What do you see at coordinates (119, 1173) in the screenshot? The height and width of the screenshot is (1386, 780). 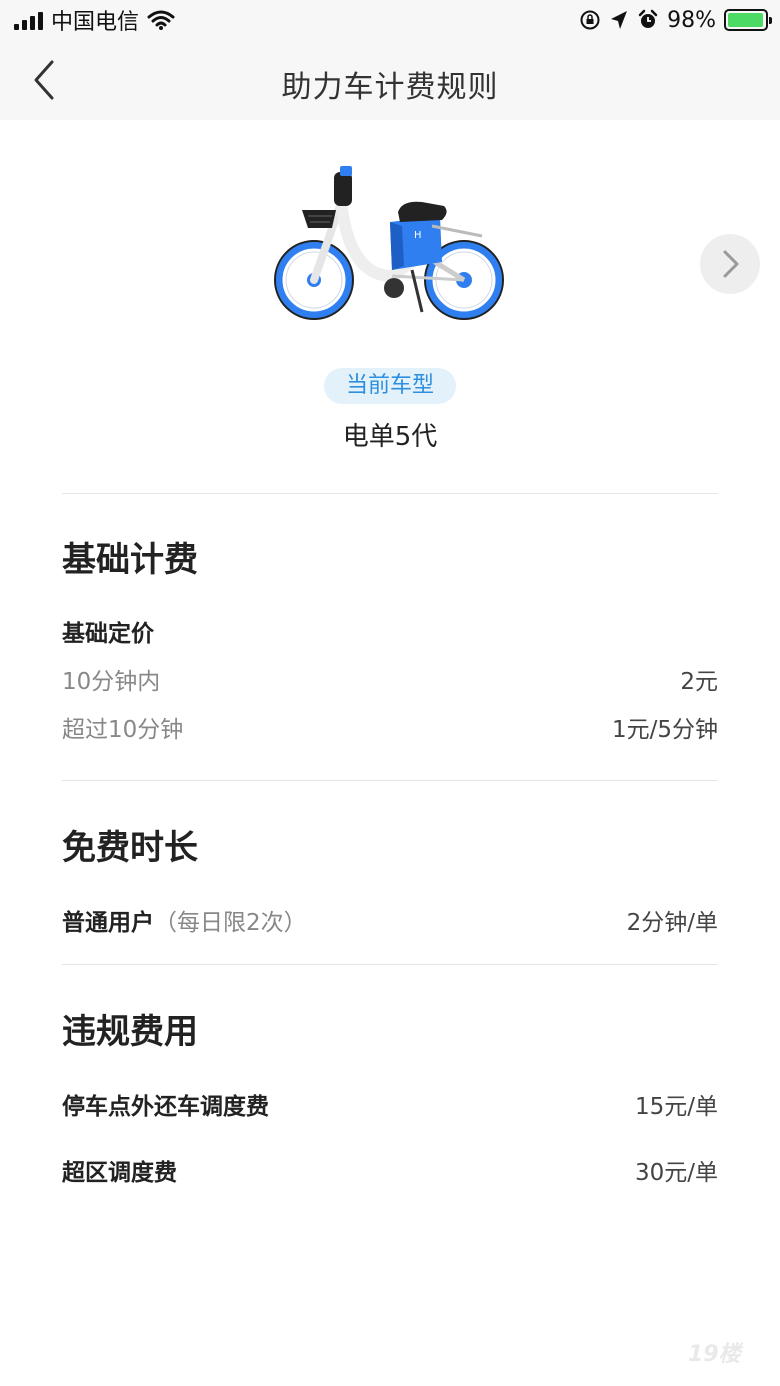 I see `violation-row-label: 超区调度费` at bounding box center [119, 1173].